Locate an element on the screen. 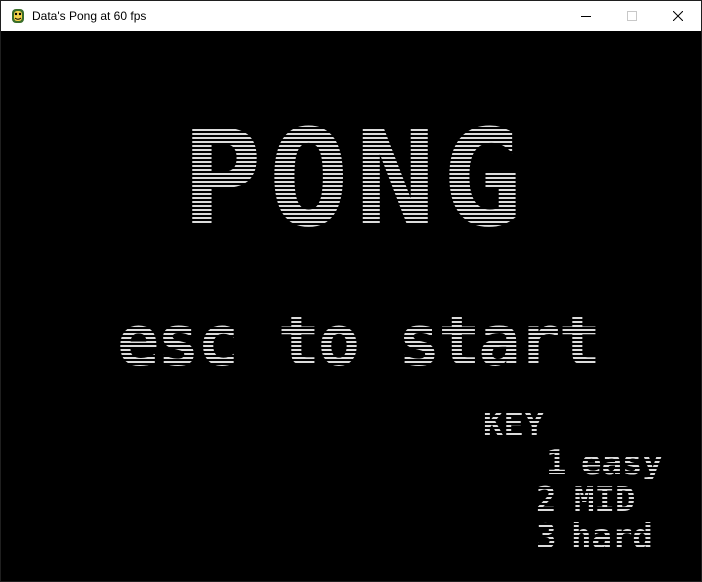 Image resolution: width=702 pixels, height=582 pixels. key-label: easy is located at coordinates (622, 463).